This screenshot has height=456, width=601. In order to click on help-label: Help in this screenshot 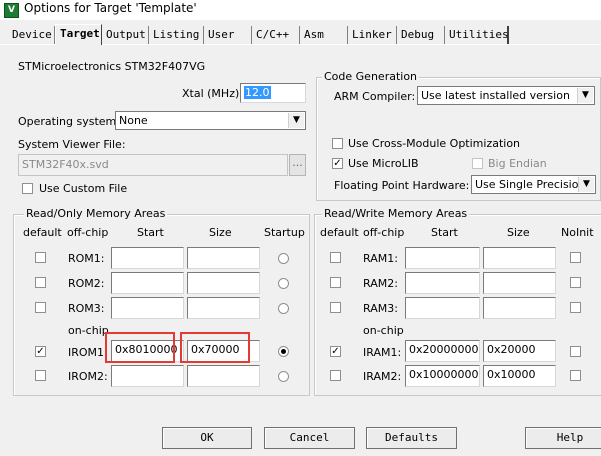, I will do `click(570, 437)`.